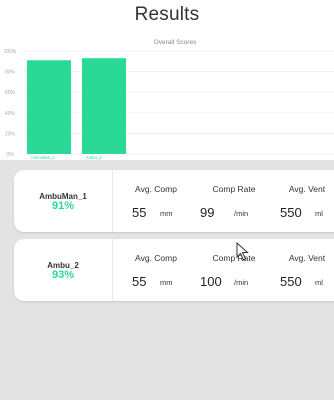 The width and height of the screenshot is (334, 400). I want to click on comp-rate-value: 100, so click(211, 281).